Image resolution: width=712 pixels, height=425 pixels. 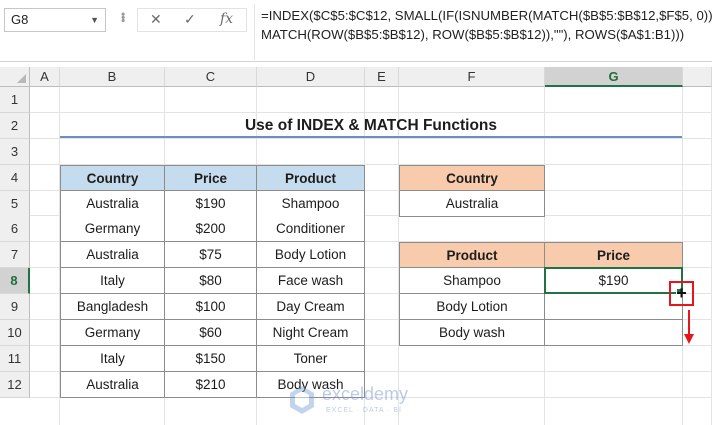 I want to click on column-header-d: D, so click(x=311, y=77).